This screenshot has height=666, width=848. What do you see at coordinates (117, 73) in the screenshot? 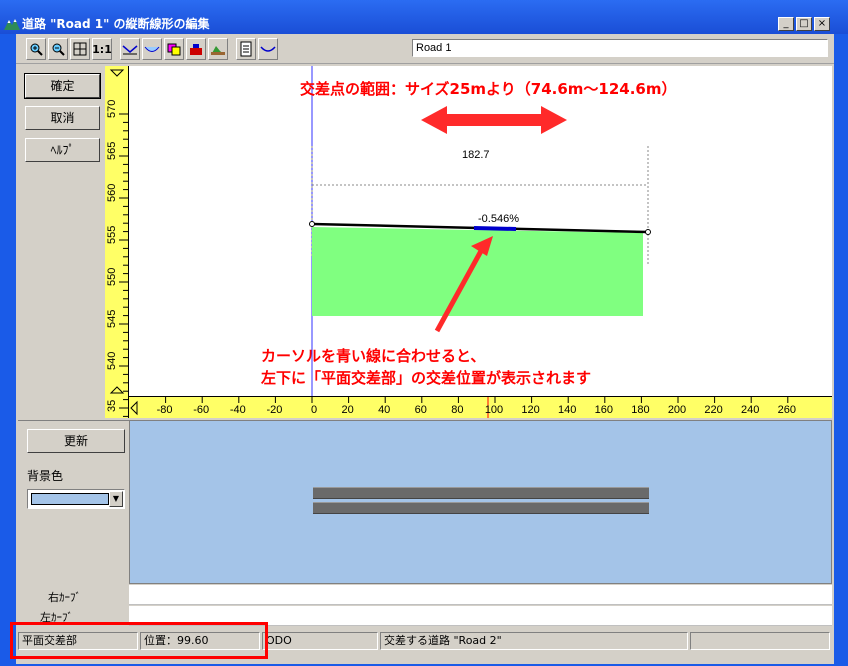
I see `ruler-up-arrow-icon` at bounding box center [117, 73].